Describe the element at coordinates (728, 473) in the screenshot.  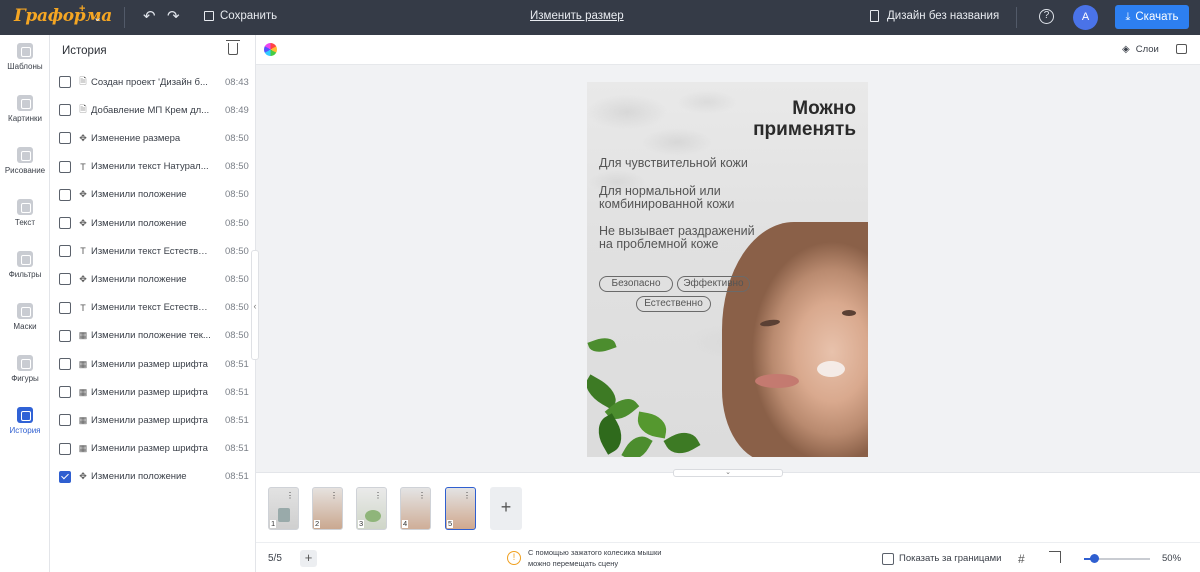
I see `pages-bar-toggle: ⌄` at that location.